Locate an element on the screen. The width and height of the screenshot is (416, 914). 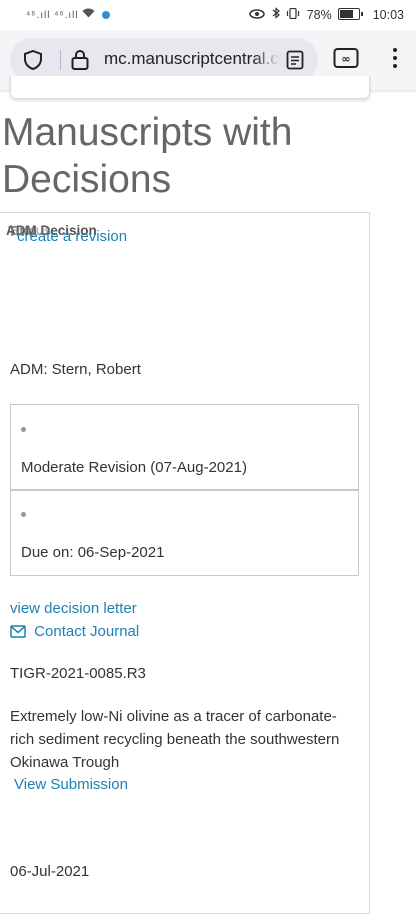
tabs-icon: ∞ is located at coordinates (346, 60).